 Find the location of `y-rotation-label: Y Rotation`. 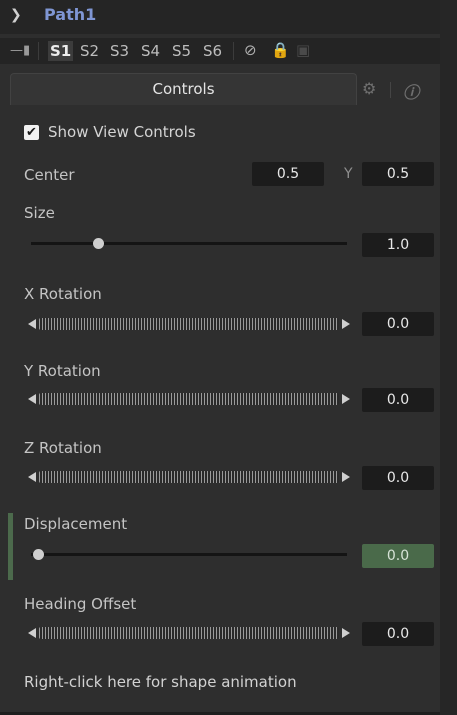

y-rotation-label: Y Rotation is located at coordinates (62, 371).